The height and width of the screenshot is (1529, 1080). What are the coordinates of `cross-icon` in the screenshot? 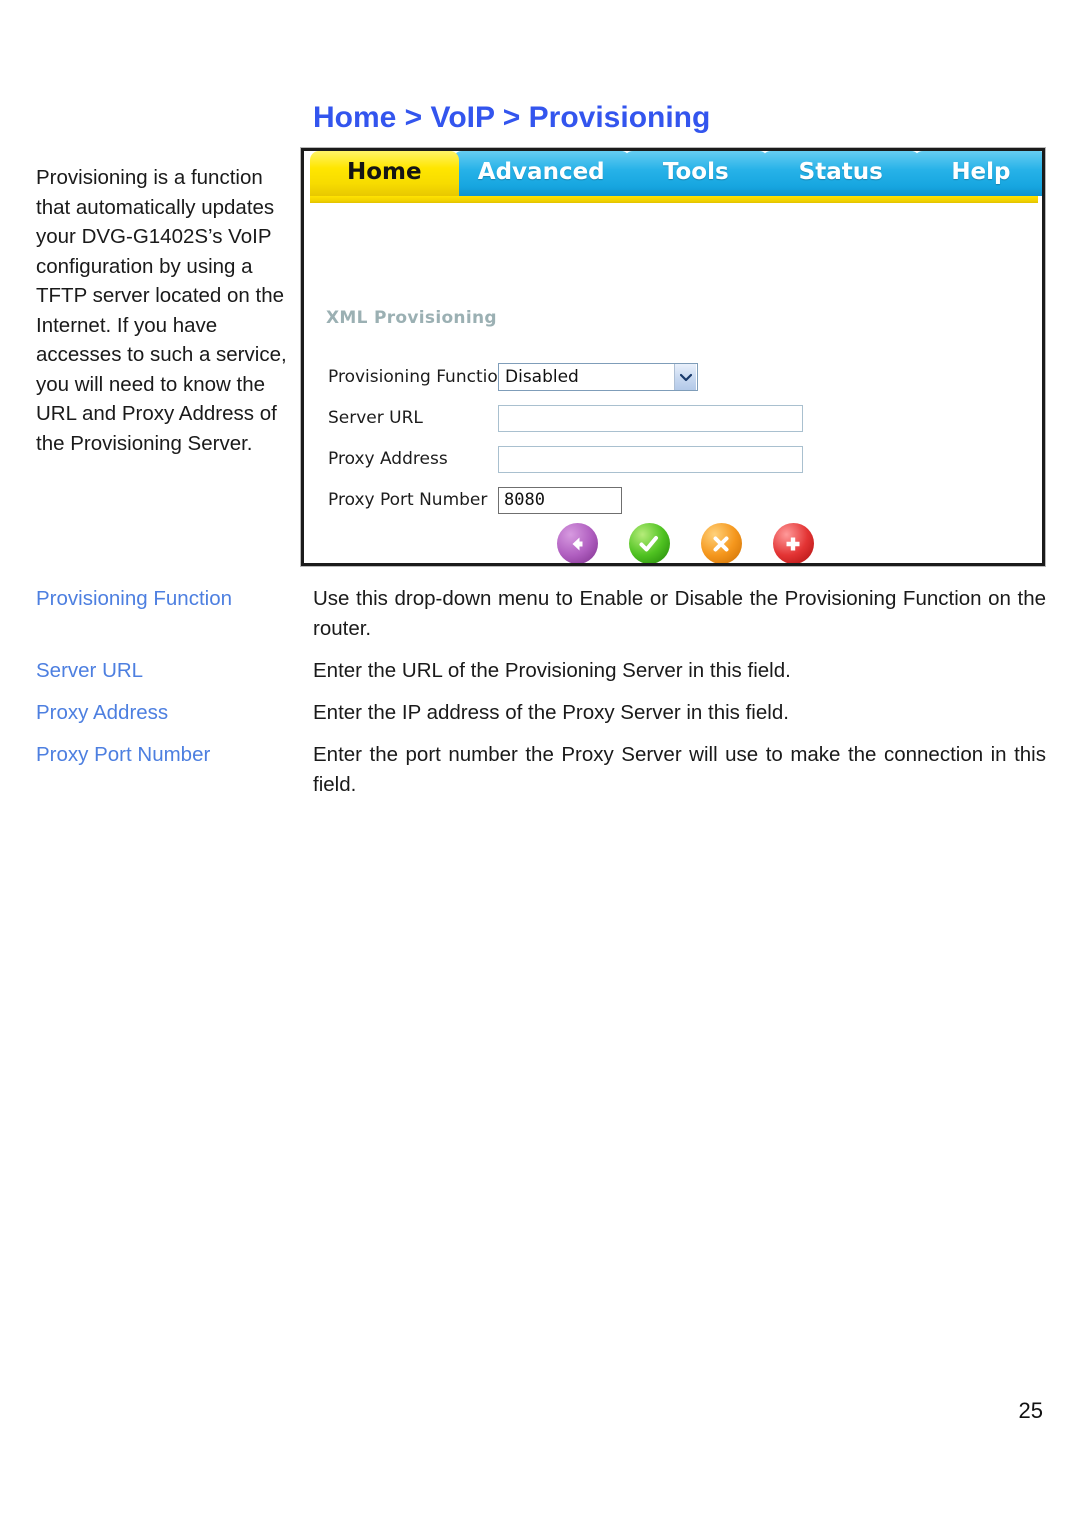 It's located at (721, 543).